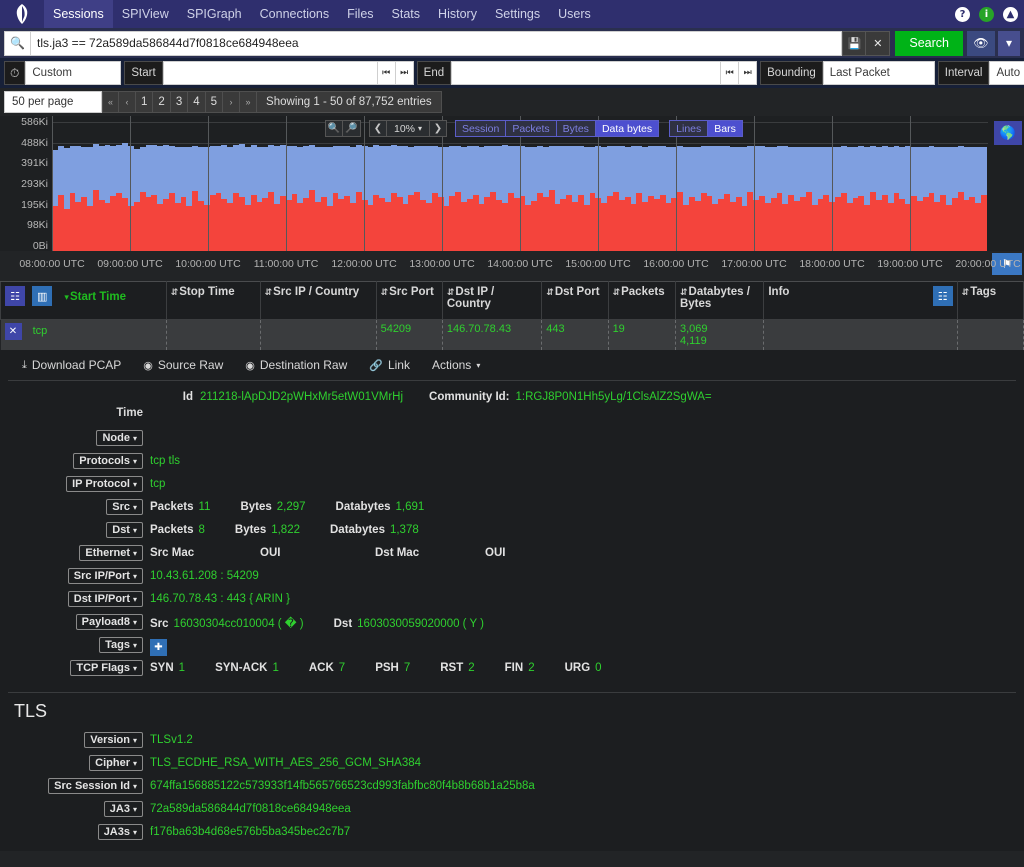  I want to click on pair-value: 0, so click(598, 668).